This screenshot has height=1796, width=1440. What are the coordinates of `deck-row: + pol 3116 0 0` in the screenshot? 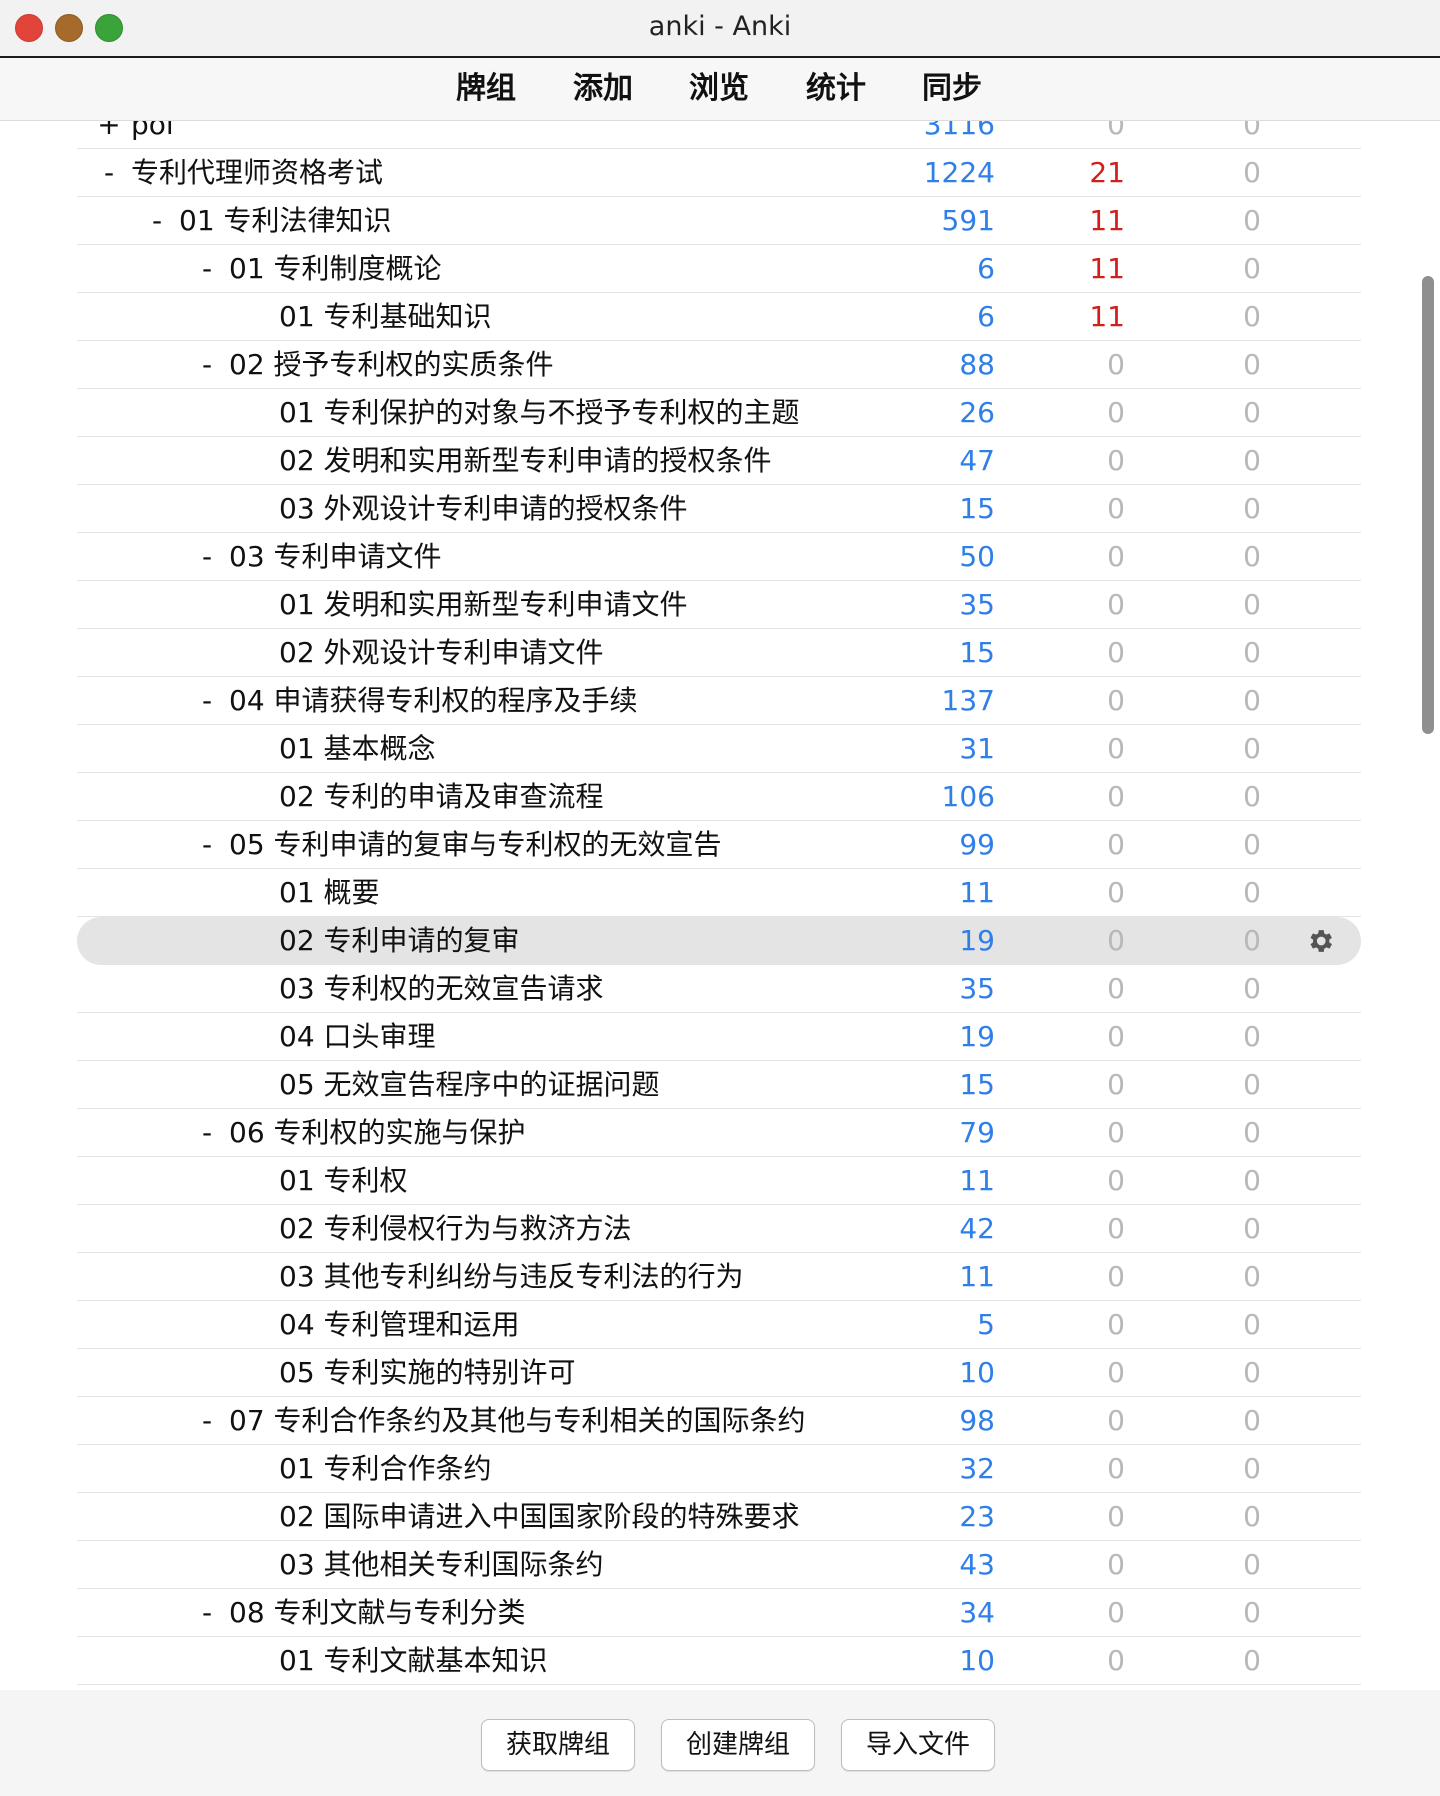 It's located at (719, 135).